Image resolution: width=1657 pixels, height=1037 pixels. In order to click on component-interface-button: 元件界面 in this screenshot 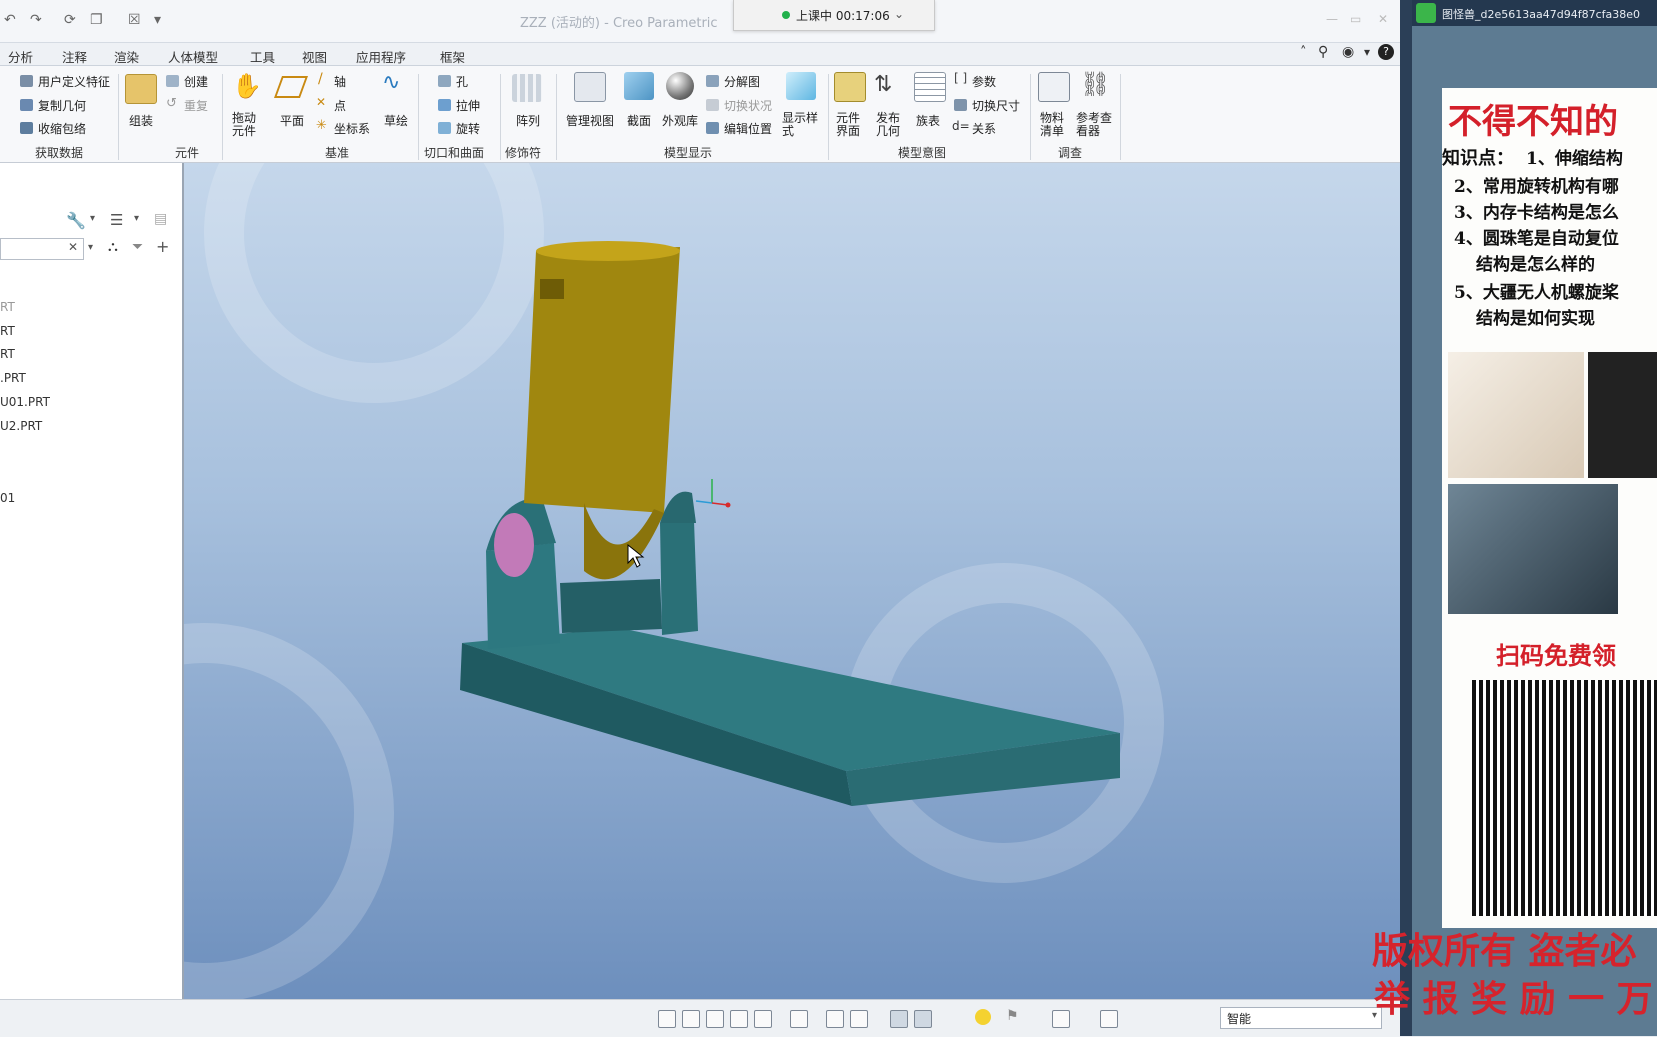, I will do `click(849, 125)`.